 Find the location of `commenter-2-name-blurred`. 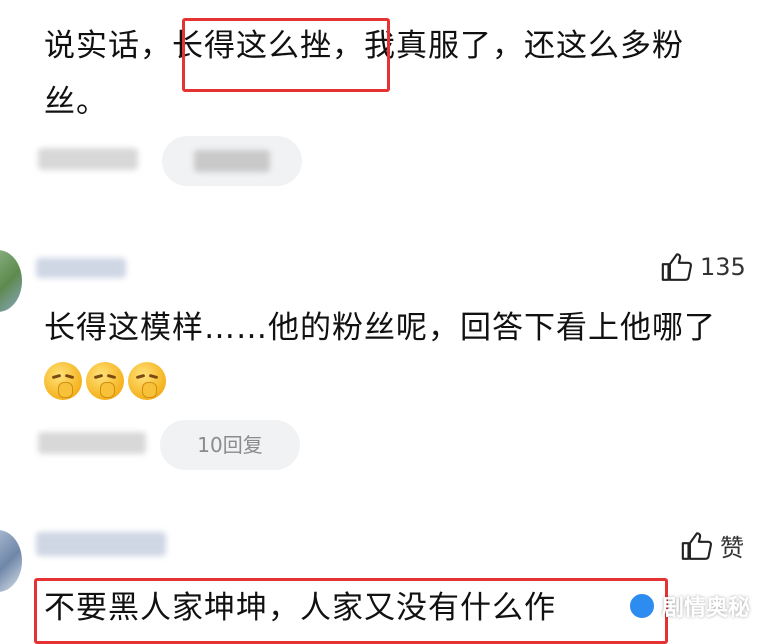

commenter-2-name-blurred is located at coordinates (81, 268).